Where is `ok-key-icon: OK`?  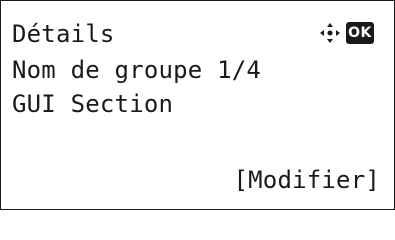
ok-key-icon: OK is located at coordinates (360, 33).